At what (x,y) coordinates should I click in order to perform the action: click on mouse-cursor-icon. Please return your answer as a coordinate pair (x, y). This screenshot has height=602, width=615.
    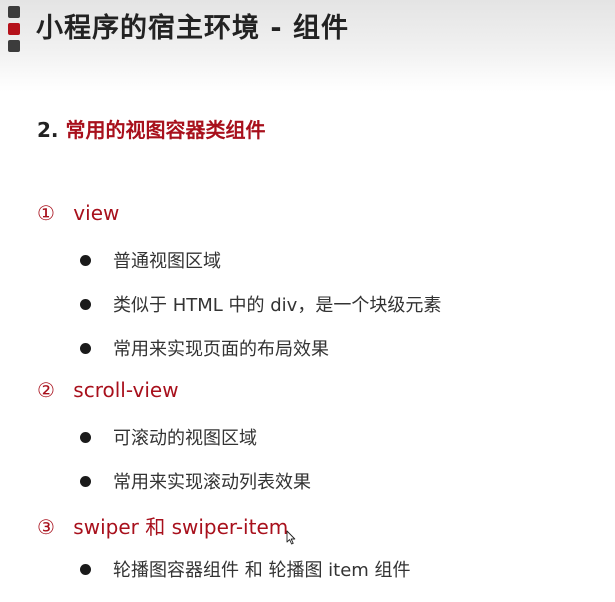
    Looking at the image, I should click on (291, 537).